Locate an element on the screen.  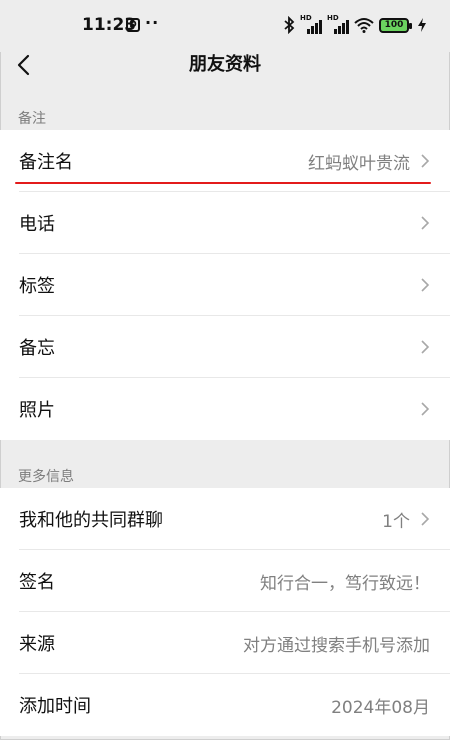
page-title: 朋友资料 is located at coordinates (225, 64).